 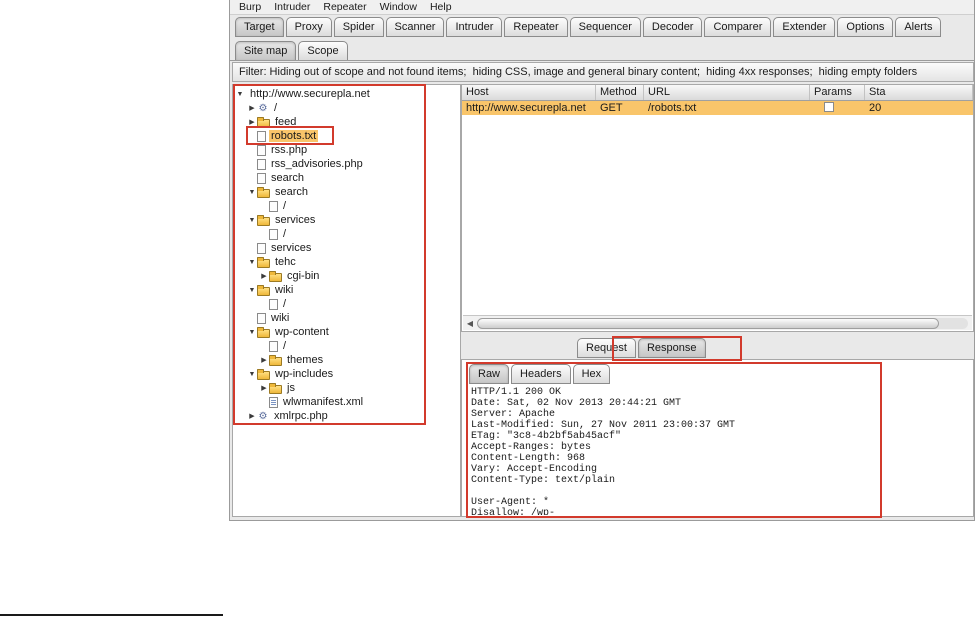 What do you see at coordinates (738, 27) in the screenshot?
I see `tab-comparer: Comparer` at bounding box center [738, 27].